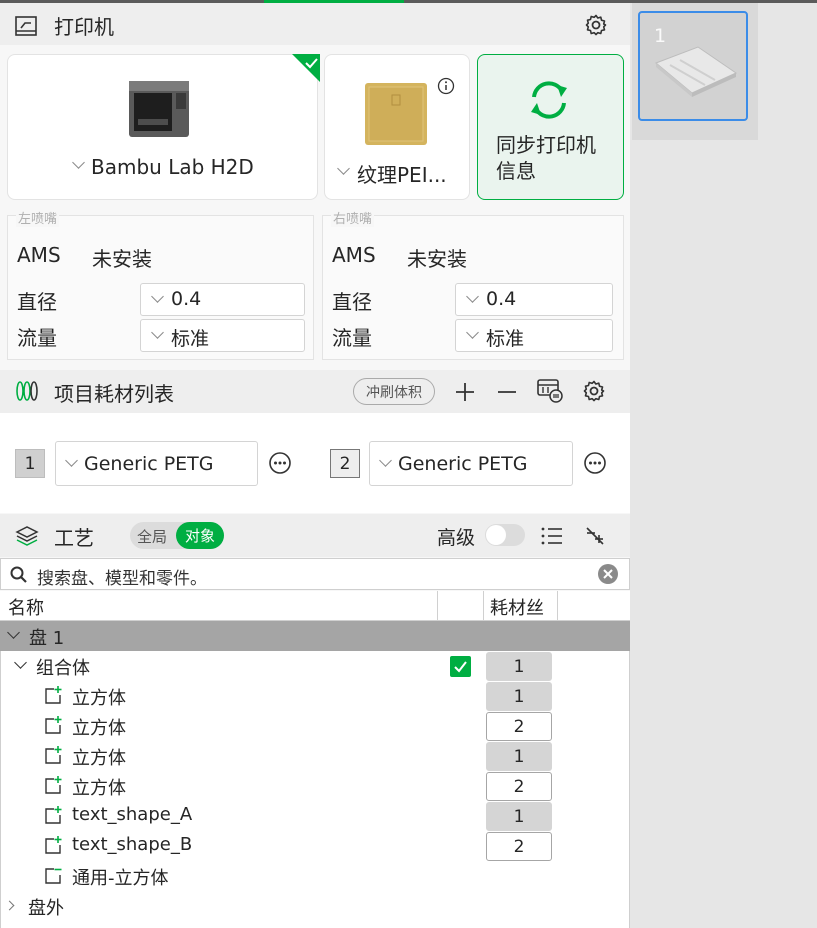 The height and width of the screenshot is (928, 817). Describe the element at coordinates (280, 463) in the screenshot. I see `filament-1-more-icon` at that location.